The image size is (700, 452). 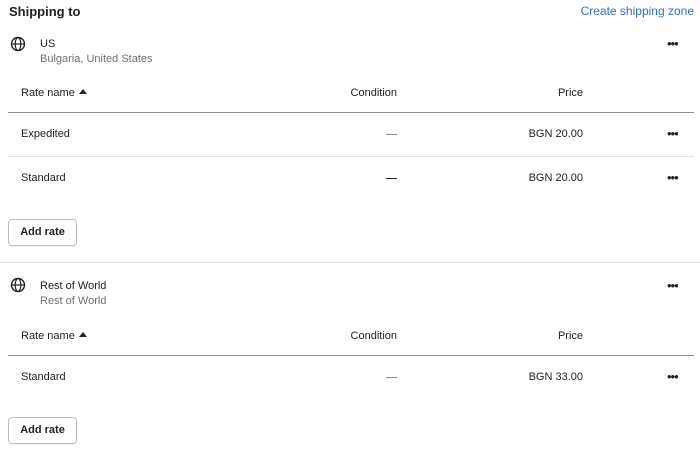 What do you see at coordinates (45, 134) in the screenshot?
I see `rate-name: Expedited` at bounding box center [45, 134].